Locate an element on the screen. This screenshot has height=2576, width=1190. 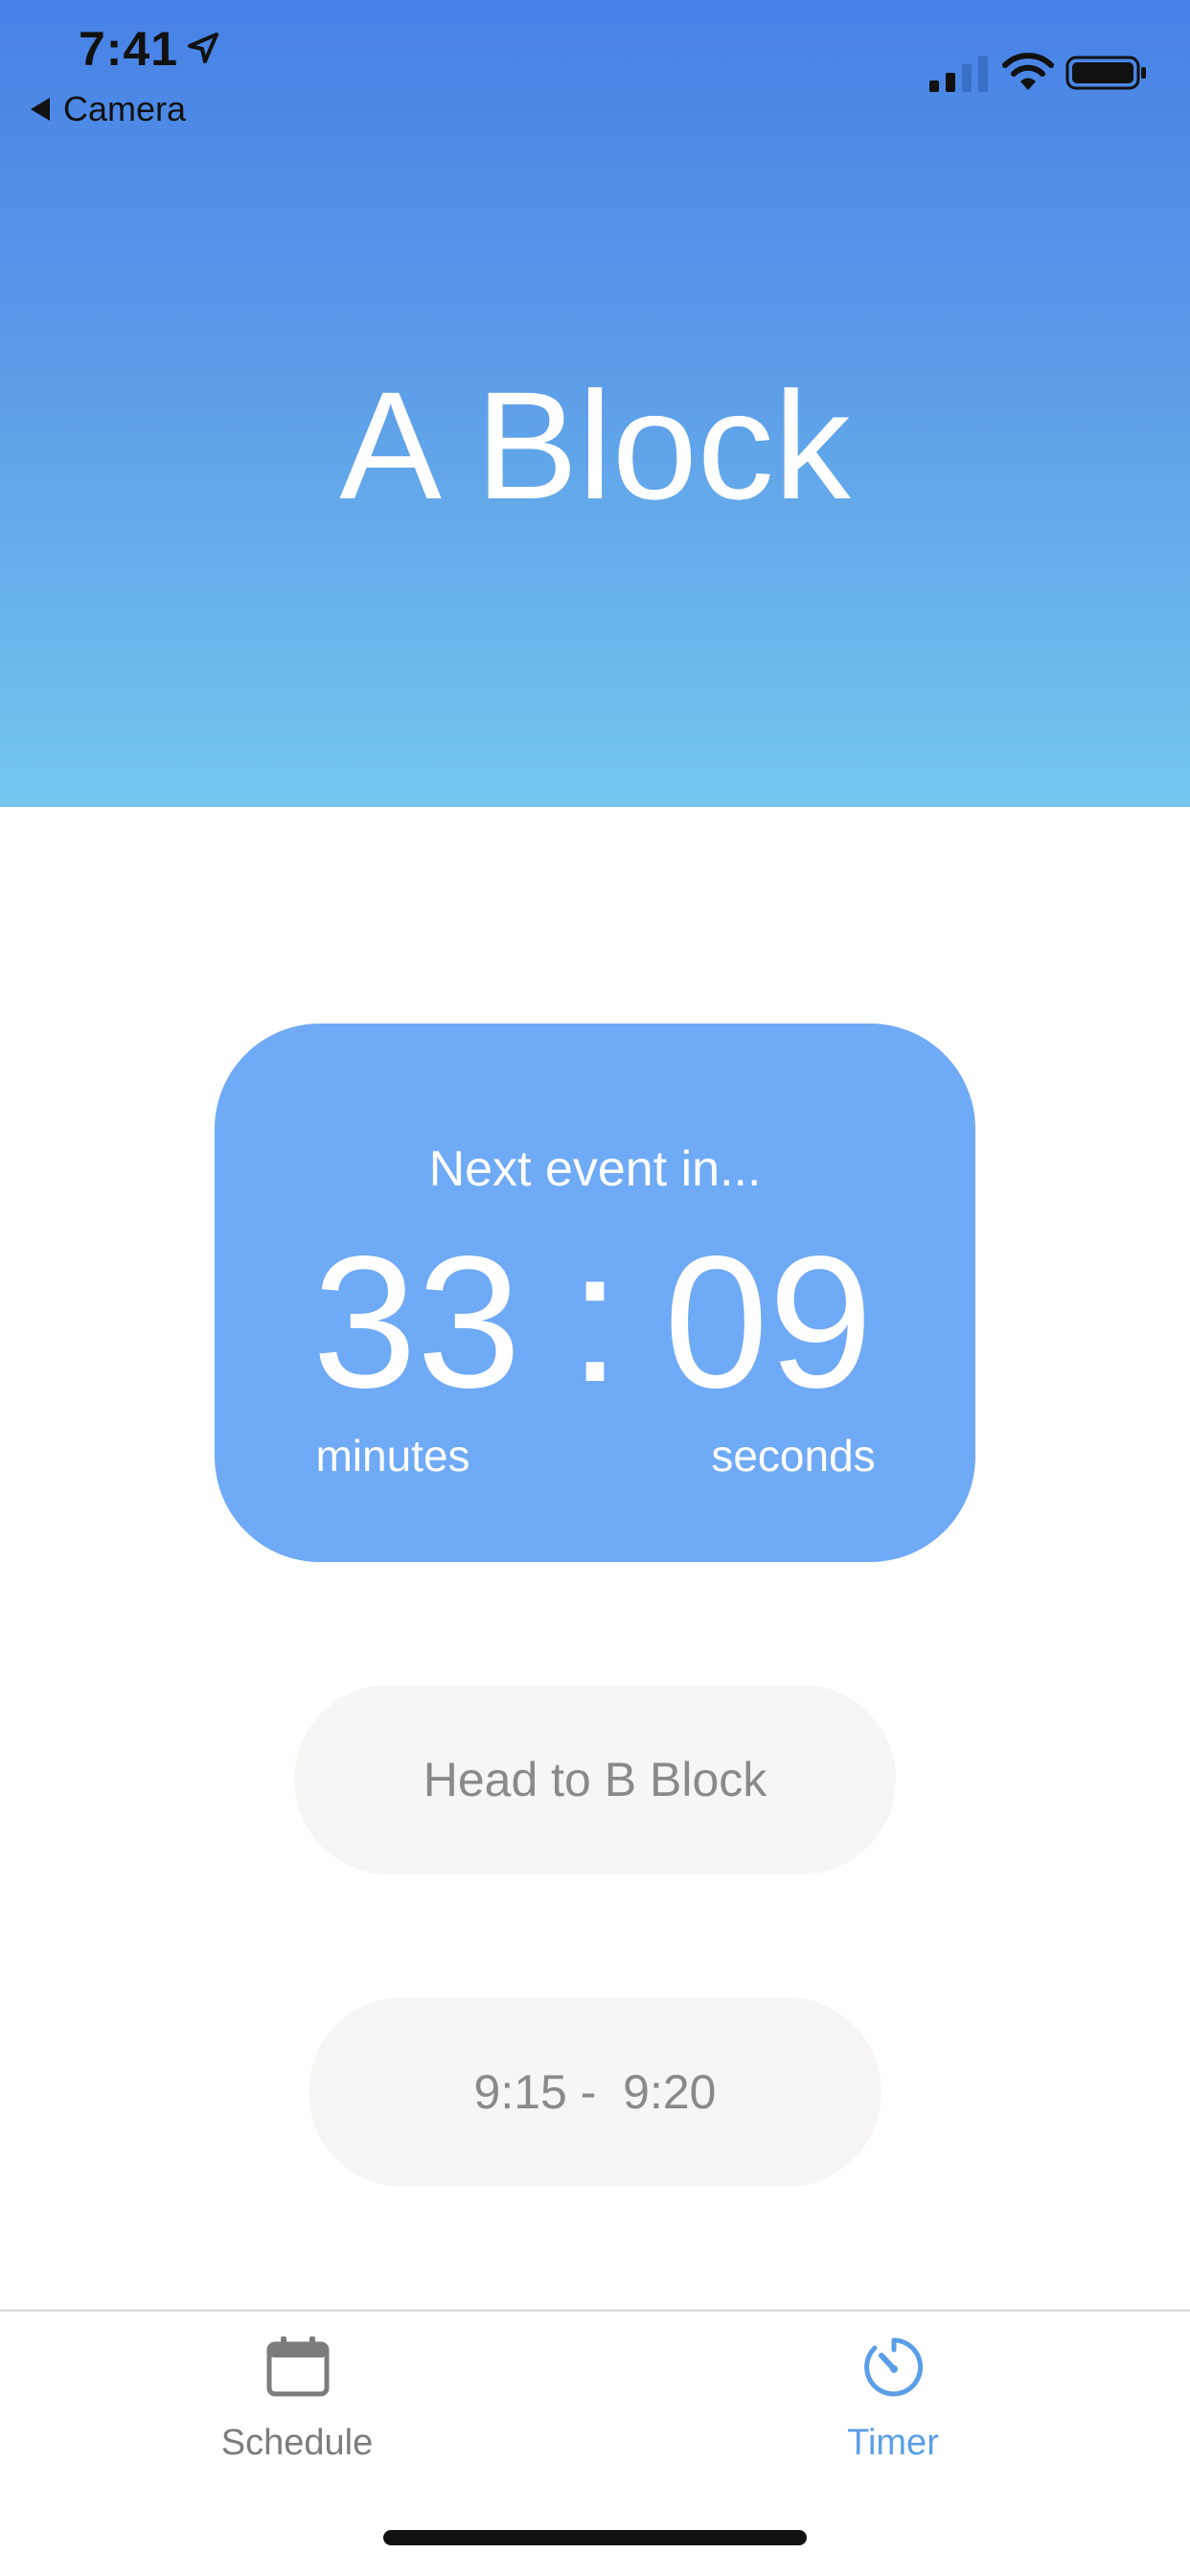
timer-icon is located at coordinates (894, 2367).